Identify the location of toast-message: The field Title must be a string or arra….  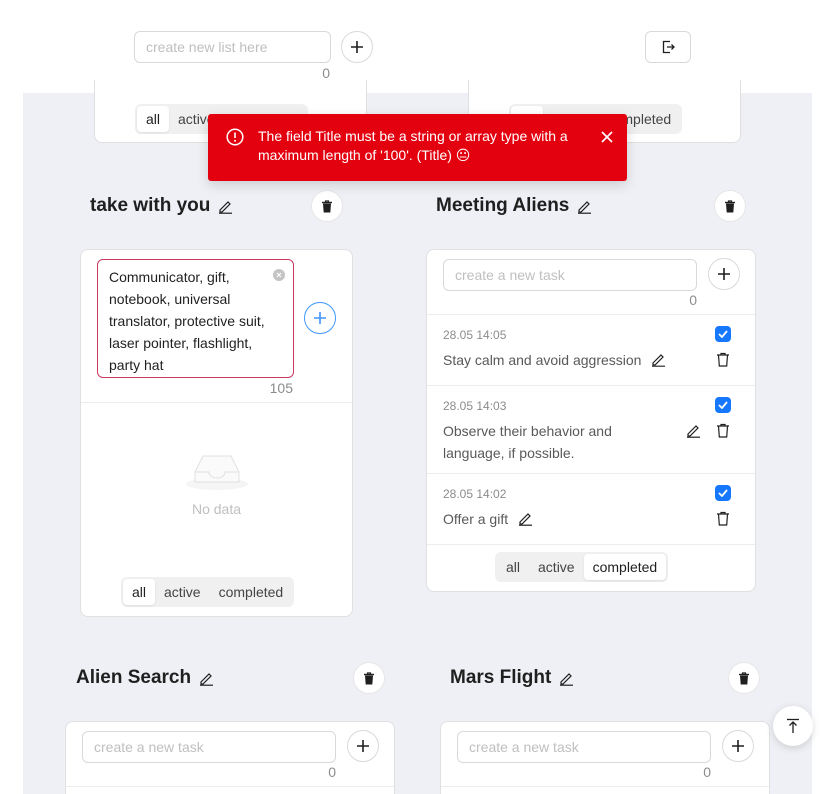
(413, 145).